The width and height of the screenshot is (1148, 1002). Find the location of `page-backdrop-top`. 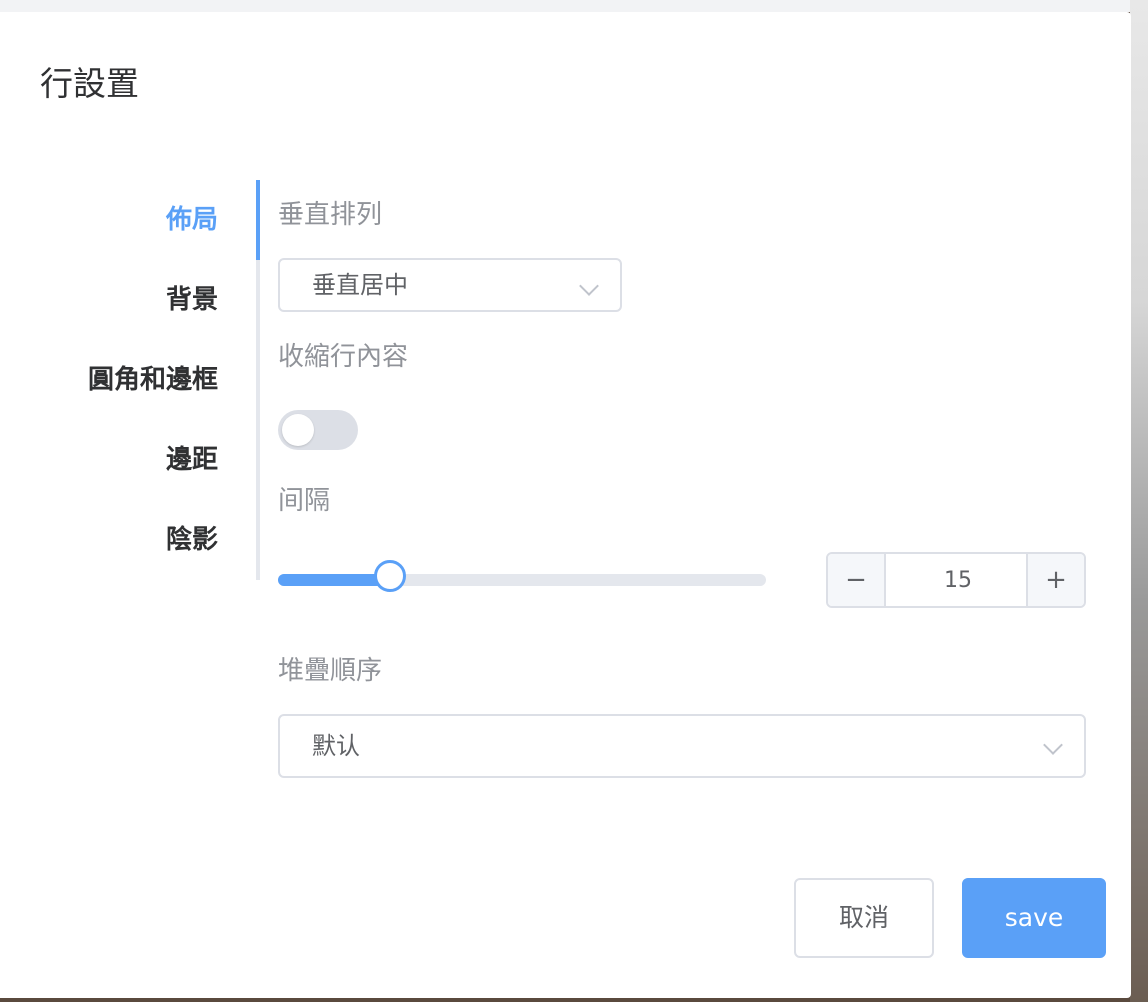

page-backdrop-top is located at coordinates (574, 6).